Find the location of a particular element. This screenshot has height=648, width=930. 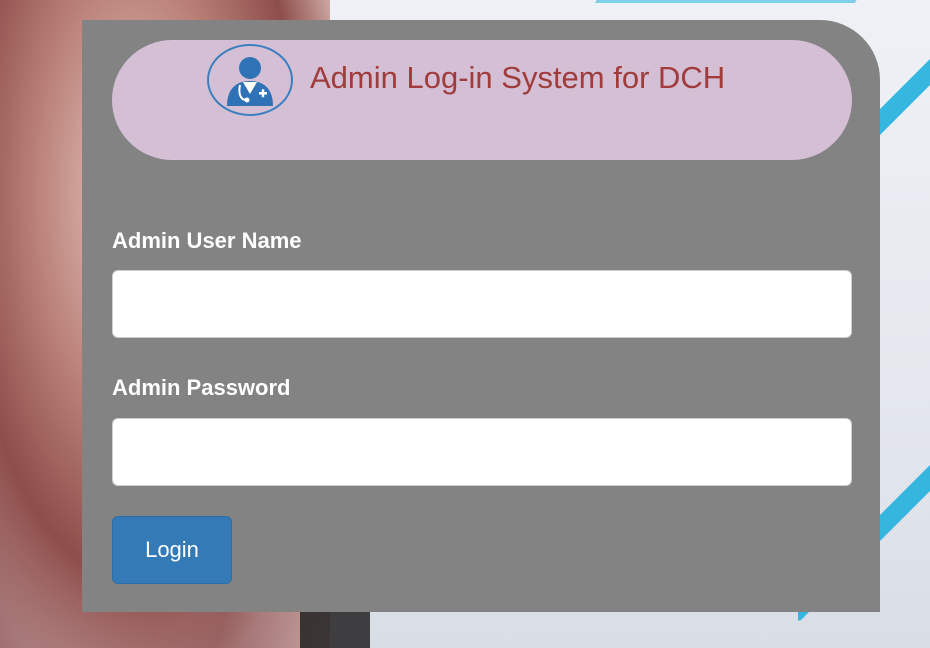

header-banner: Admin Log-in System for DCH is located at coordinates (482, 100).